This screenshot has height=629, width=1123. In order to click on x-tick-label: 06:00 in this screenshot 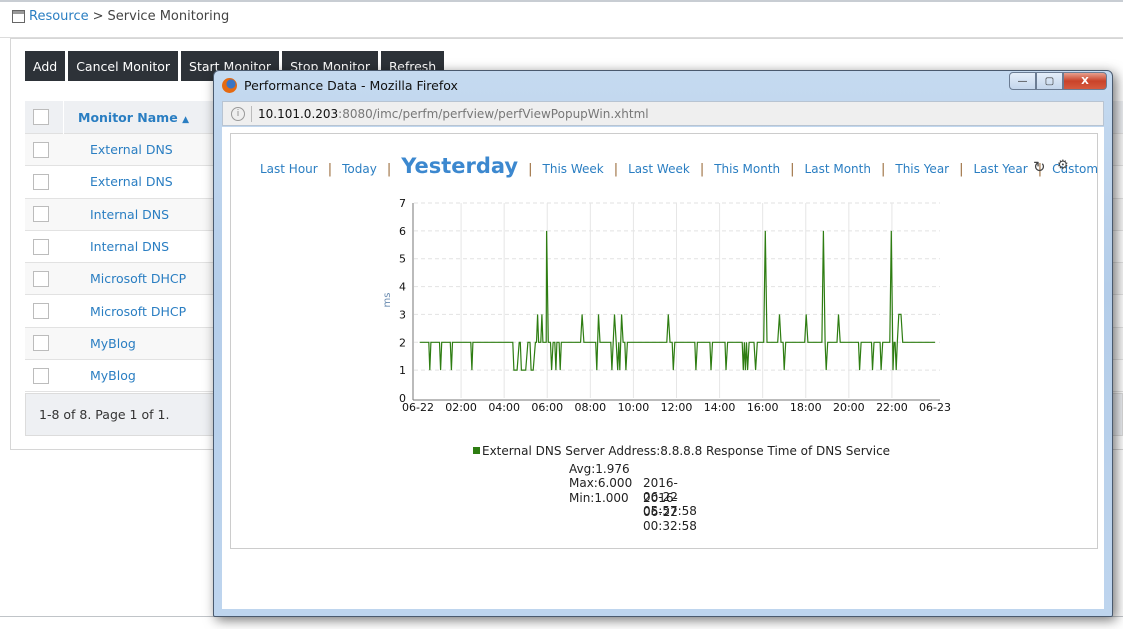, I will do `click(547, 407)`.